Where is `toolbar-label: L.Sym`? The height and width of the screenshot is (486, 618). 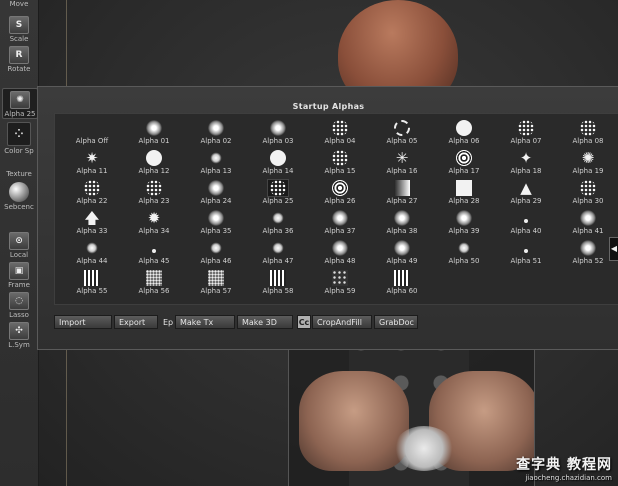 toolbar-label: L.Sym is located at coordinates (19, 345).